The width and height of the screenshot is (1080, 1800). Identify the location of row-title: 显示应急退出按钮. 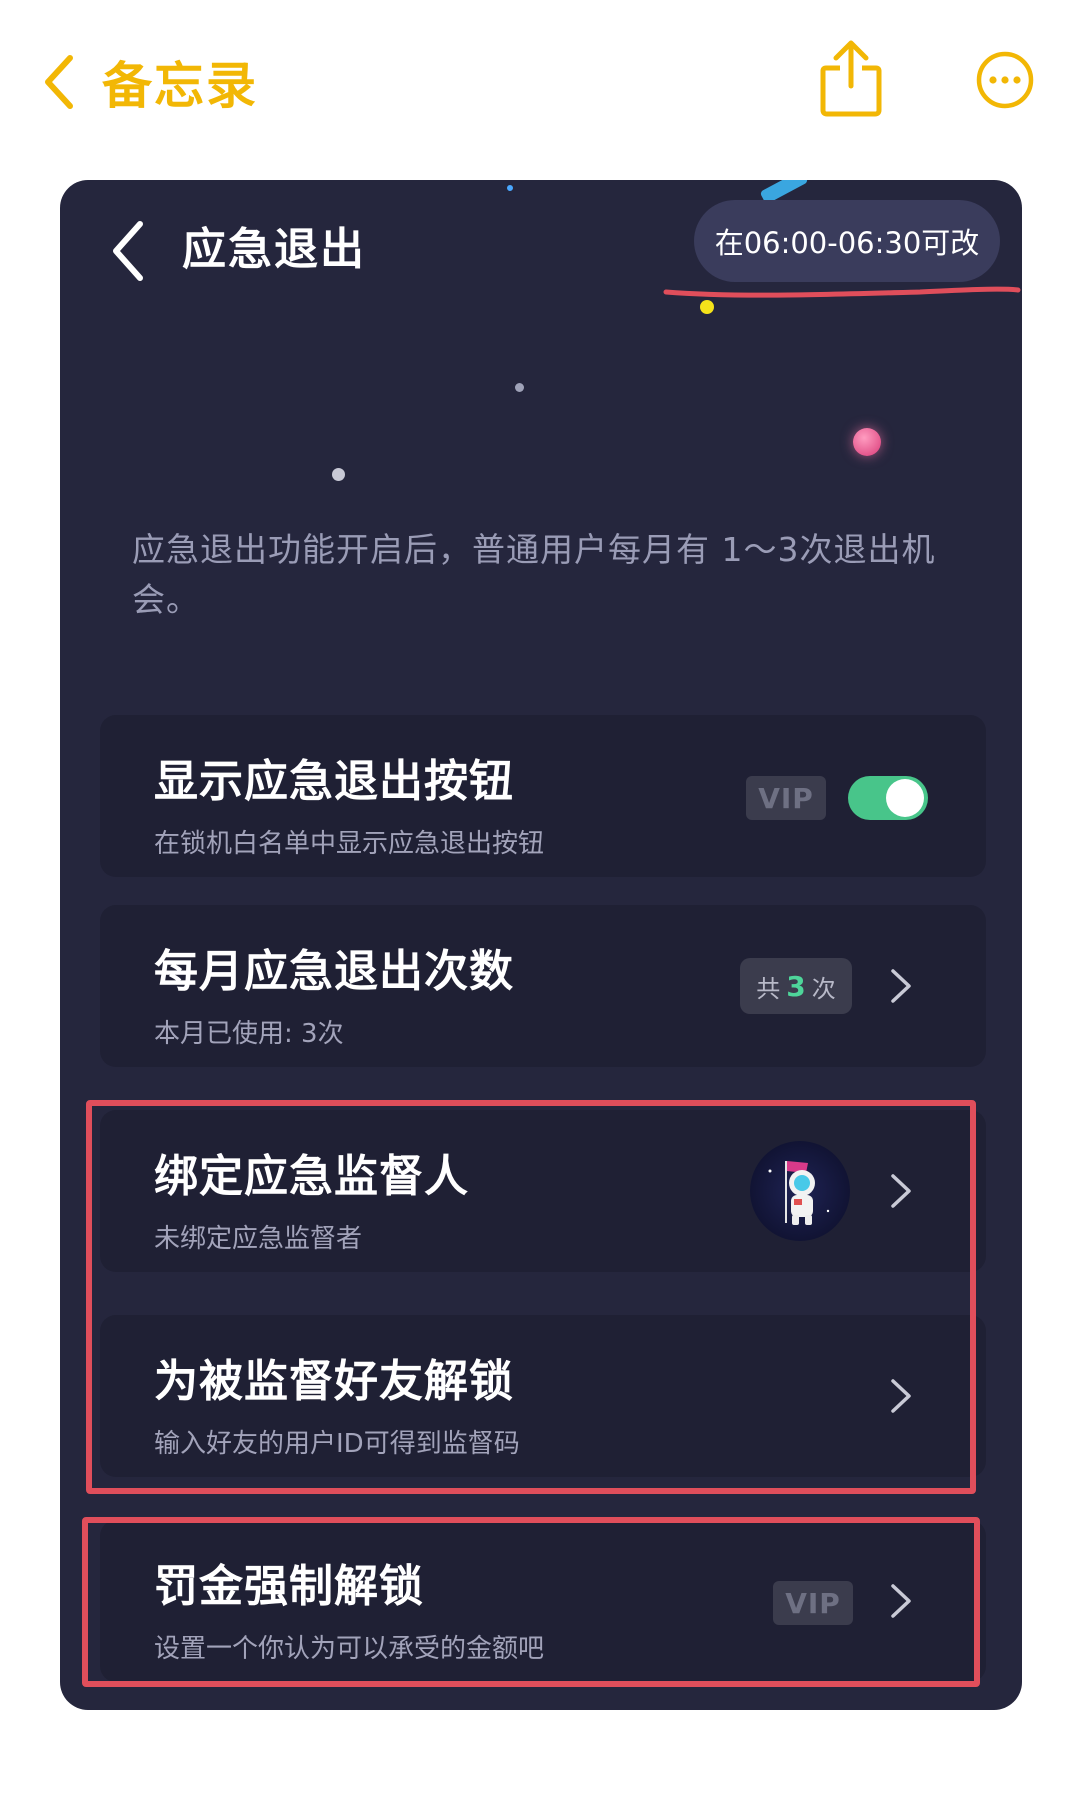
(334, 781).